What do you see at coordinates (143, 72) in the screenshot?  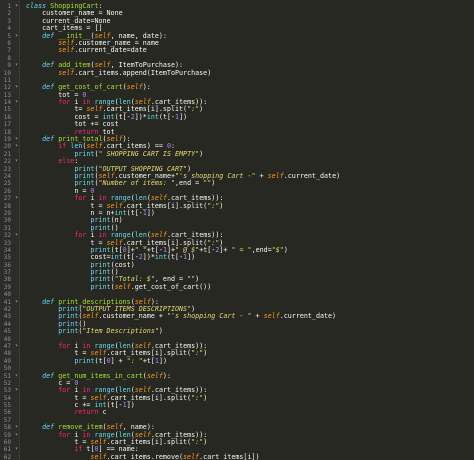 I see `code-token: .cart_items.append(ItemToPurchase)` at bounding box center [143, 72].